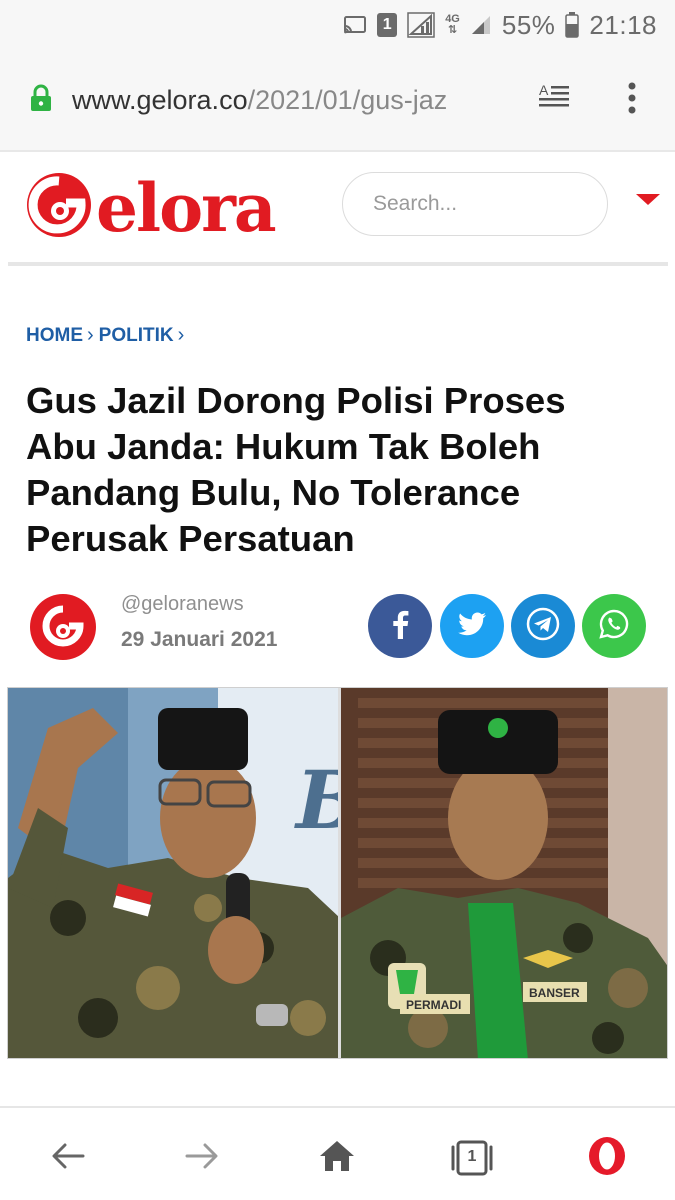  Describe the element at coordinates (481, 25) in the screenshot. I see `signal-strength-icon` at that location.